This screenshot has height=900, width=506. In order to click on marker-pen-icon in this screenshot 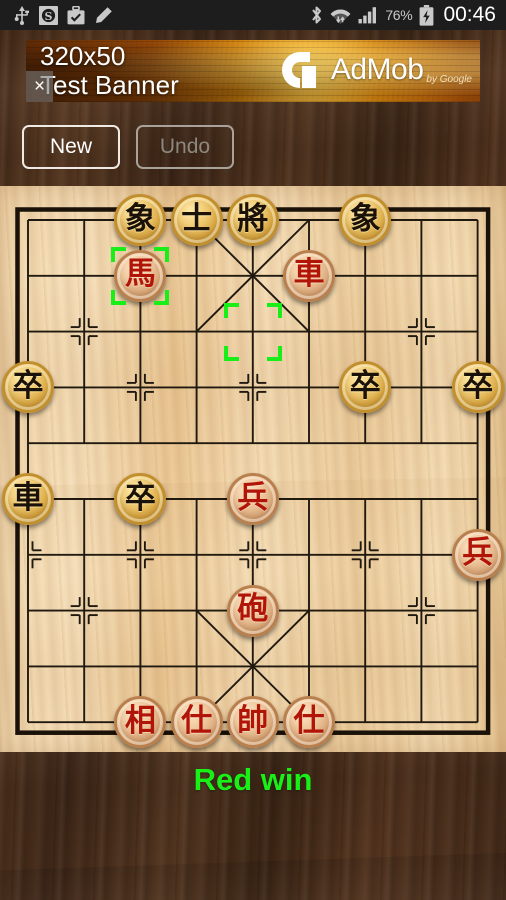, I will do `click(104, 14)`.